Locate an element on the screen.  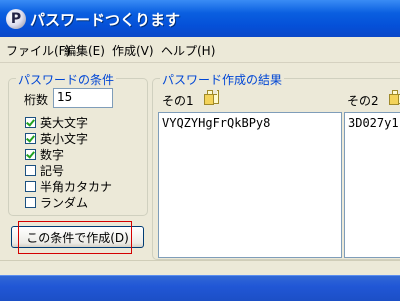
conditions-group-title: パスワードの条件 is located at coordinates (66, 79).